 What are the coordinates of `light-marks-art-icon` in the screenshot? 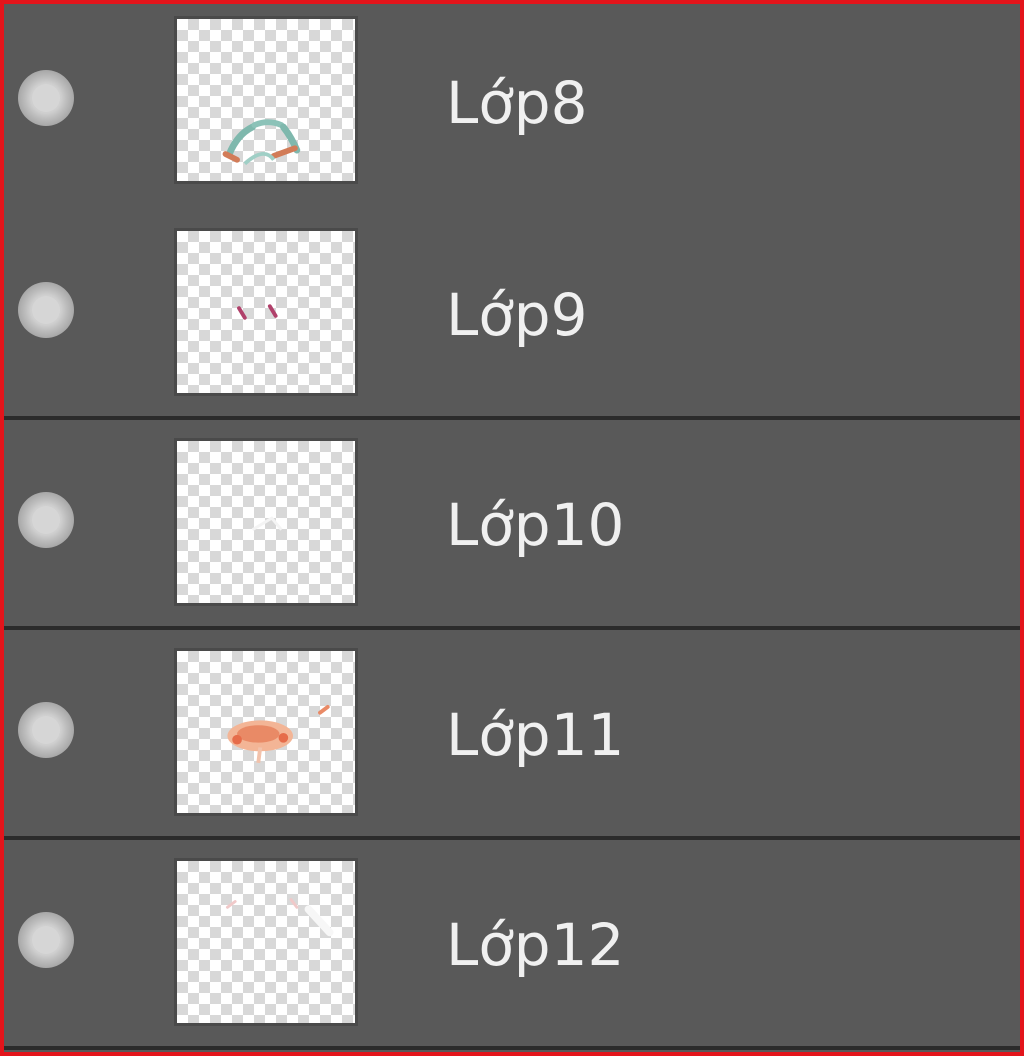 It's located at (279, 917).